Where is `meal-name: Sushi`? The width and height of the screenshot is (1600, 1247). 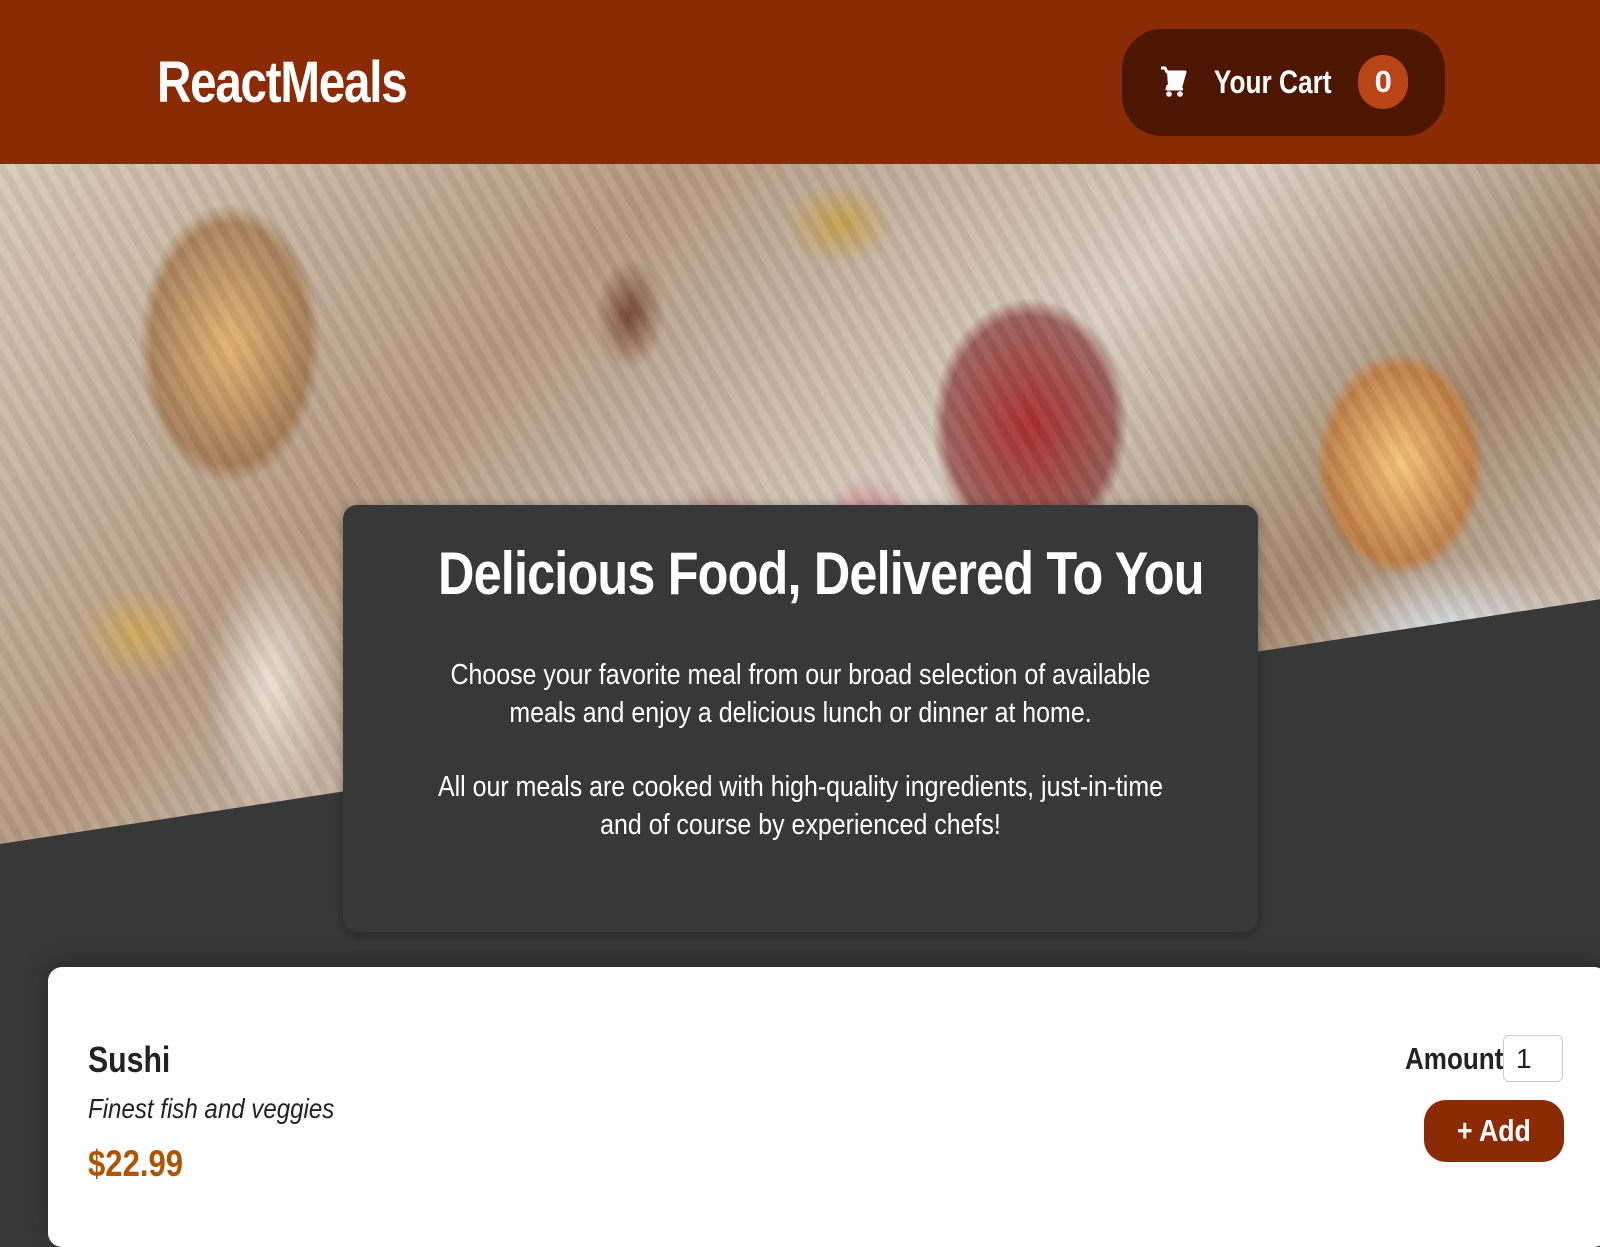
meal-name: Sushi is located at coordinates (129, 1059).